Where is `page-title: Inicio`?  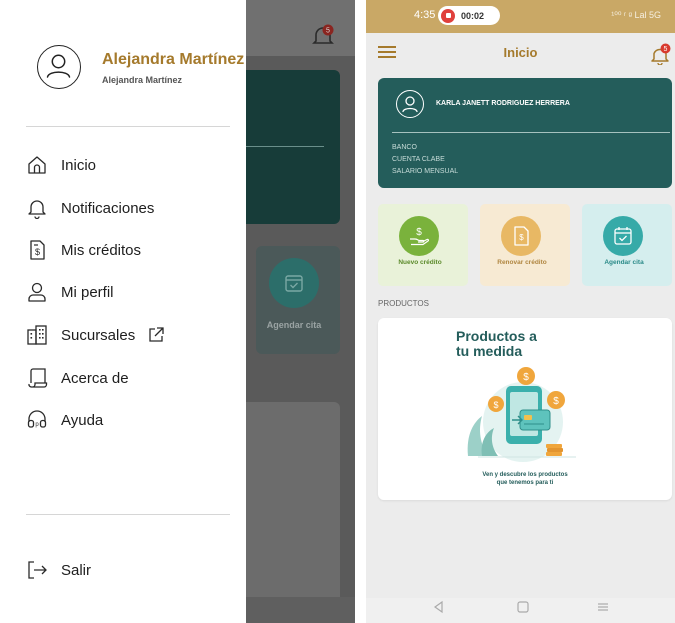 page-title: Inicio is located at coordinates (520, 52).